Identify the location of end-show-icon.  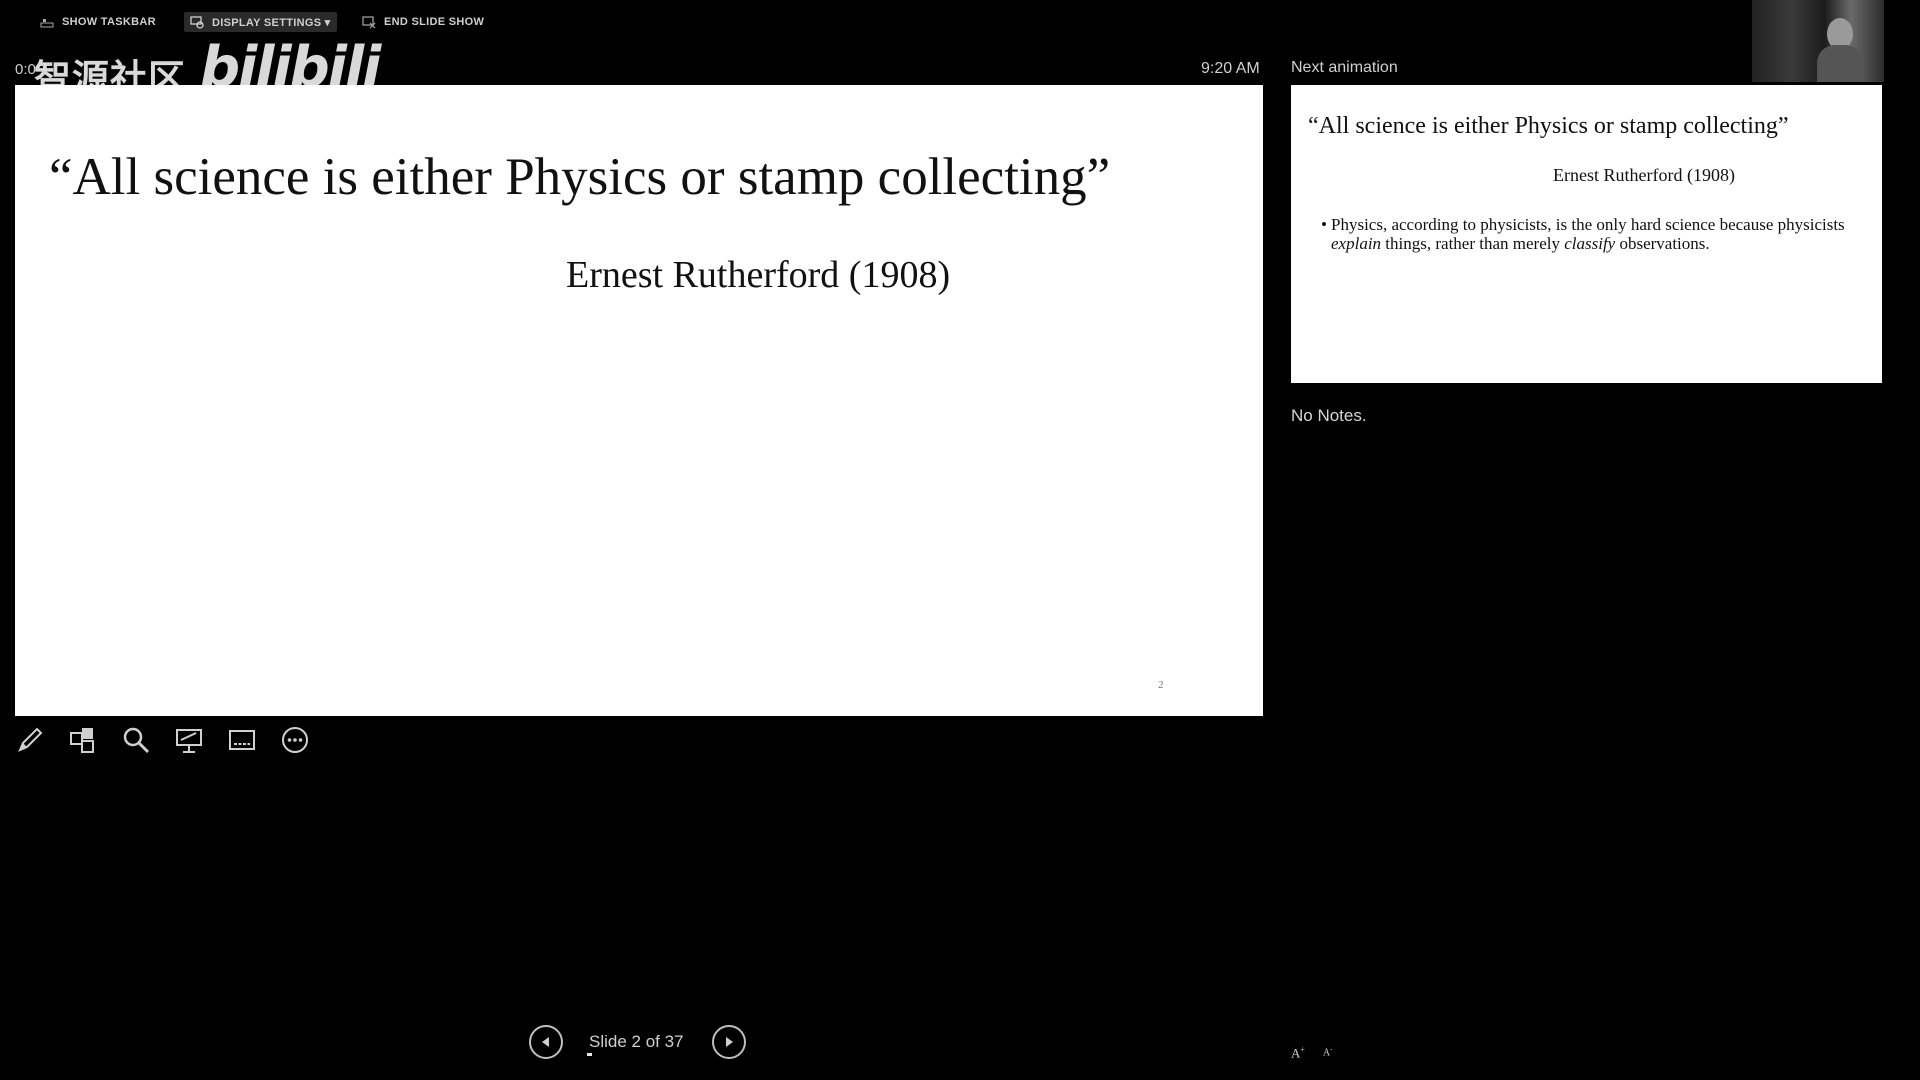
(369, 22).